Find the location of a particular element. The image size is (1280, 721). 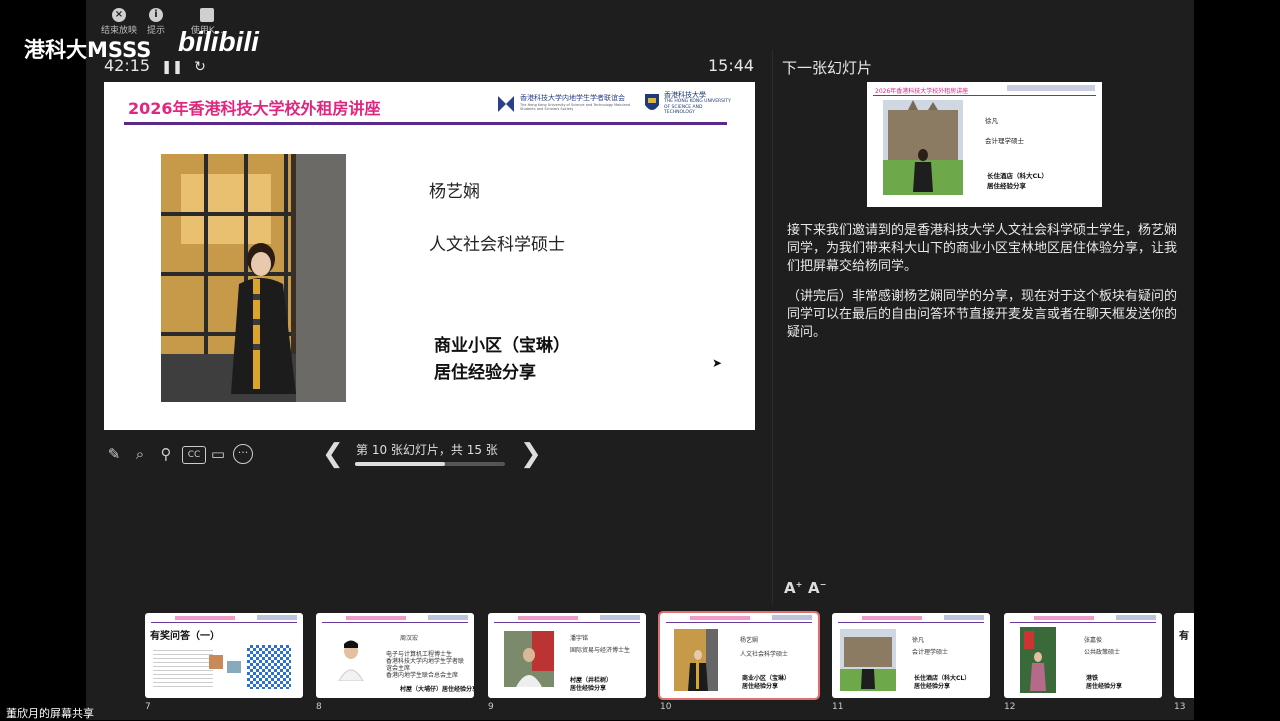

camera-icon: ▭ is located at coordinates (218, 454).